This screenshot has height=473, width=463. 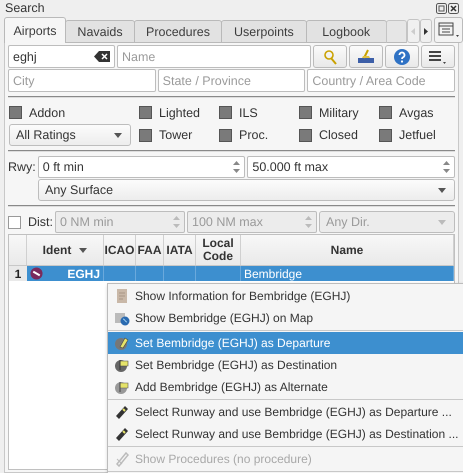 I want to click on help-button, so click(x=402, y=56).